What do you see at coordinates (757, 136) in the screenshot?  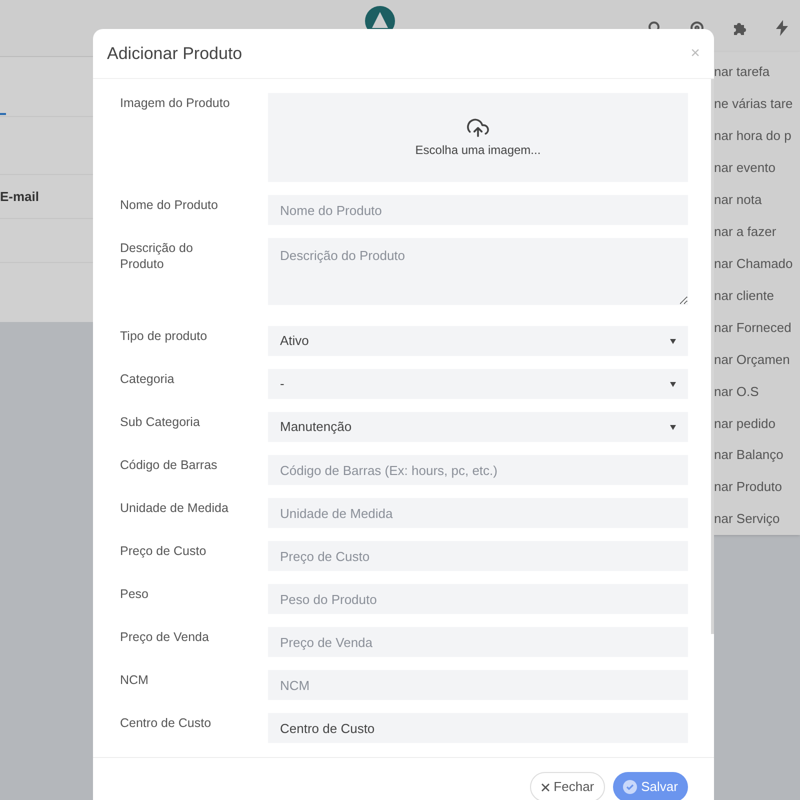 I see `menu-item: nar hora do p` at bounding box center [757, 136].